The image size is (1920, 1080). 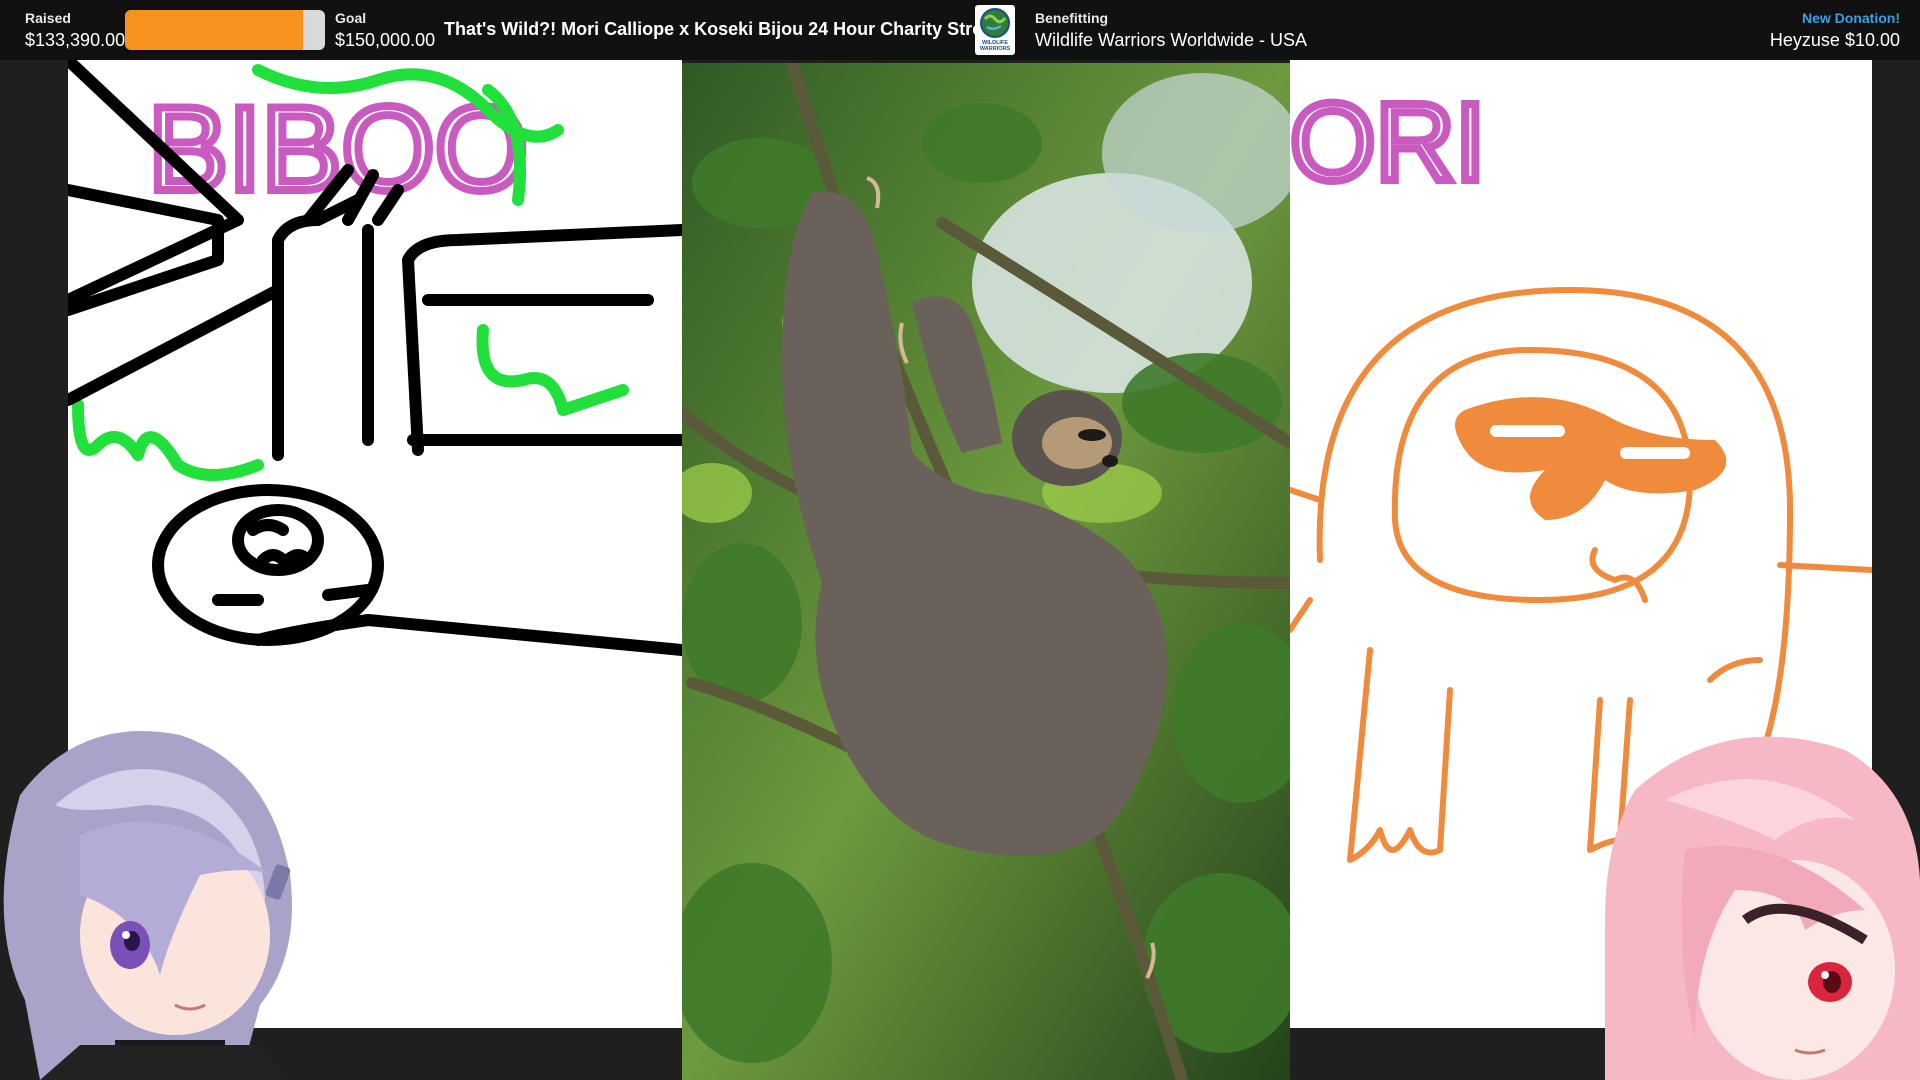 I want to click on mori-scribble-text: ORI, so click(x=1388, y=142).